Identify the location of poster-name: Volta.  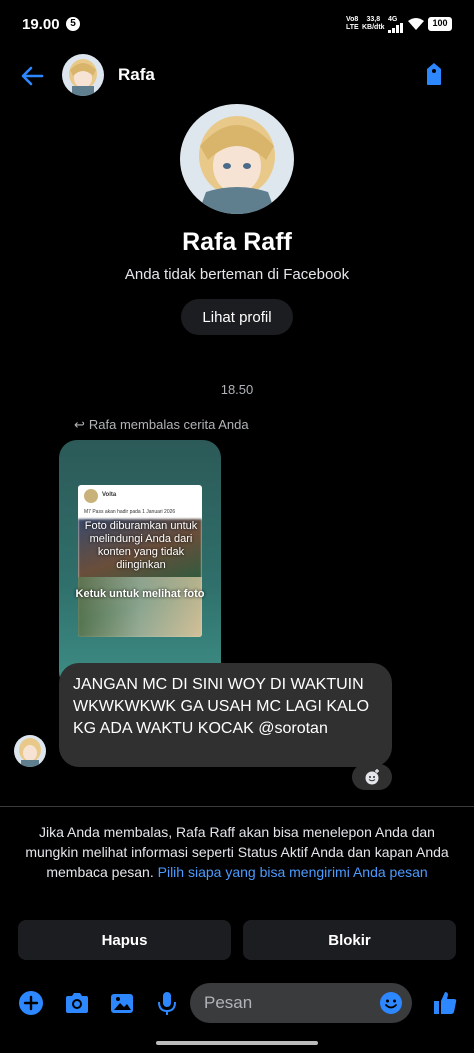
(109, 495).